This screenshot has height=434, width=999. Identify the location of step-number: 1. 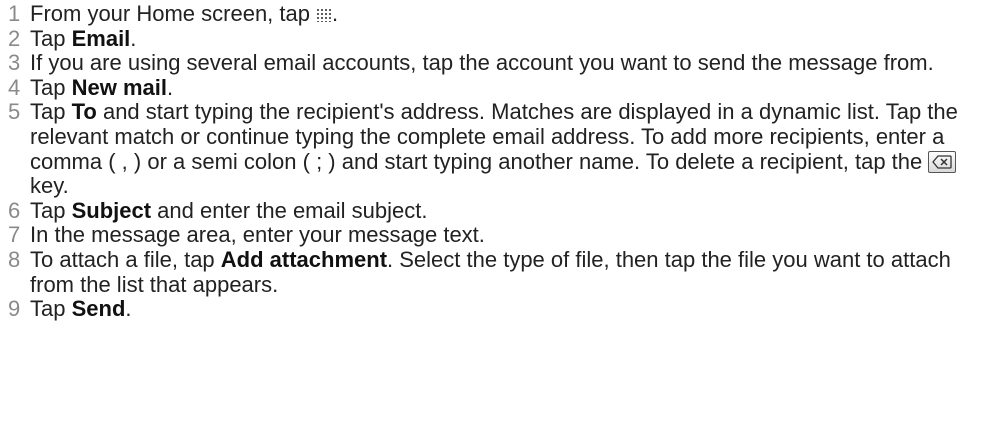
(14, 13).